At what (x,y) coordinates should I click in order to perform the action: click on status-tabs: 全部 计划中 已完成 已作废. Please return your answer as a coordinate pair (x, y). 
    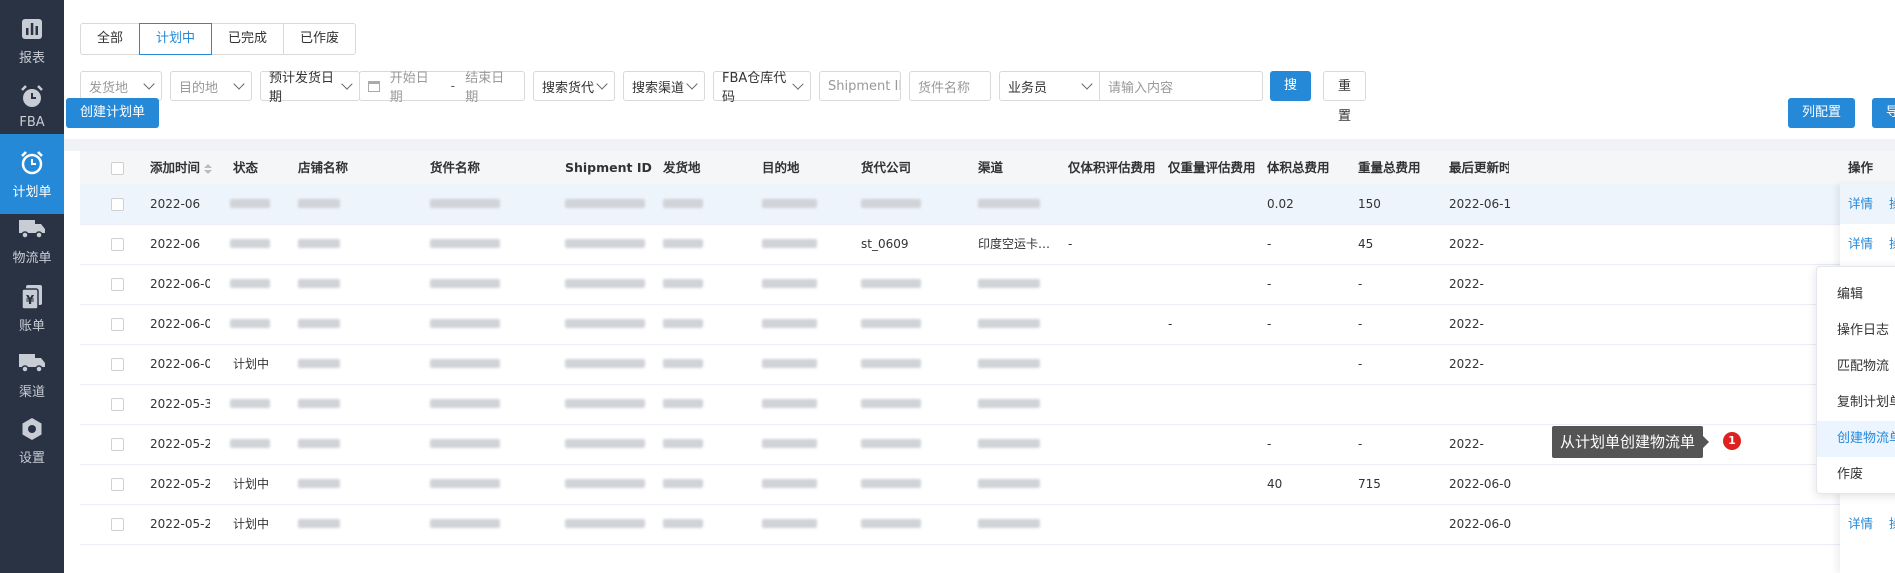
    Looking at the image, I should click on (218, 39).